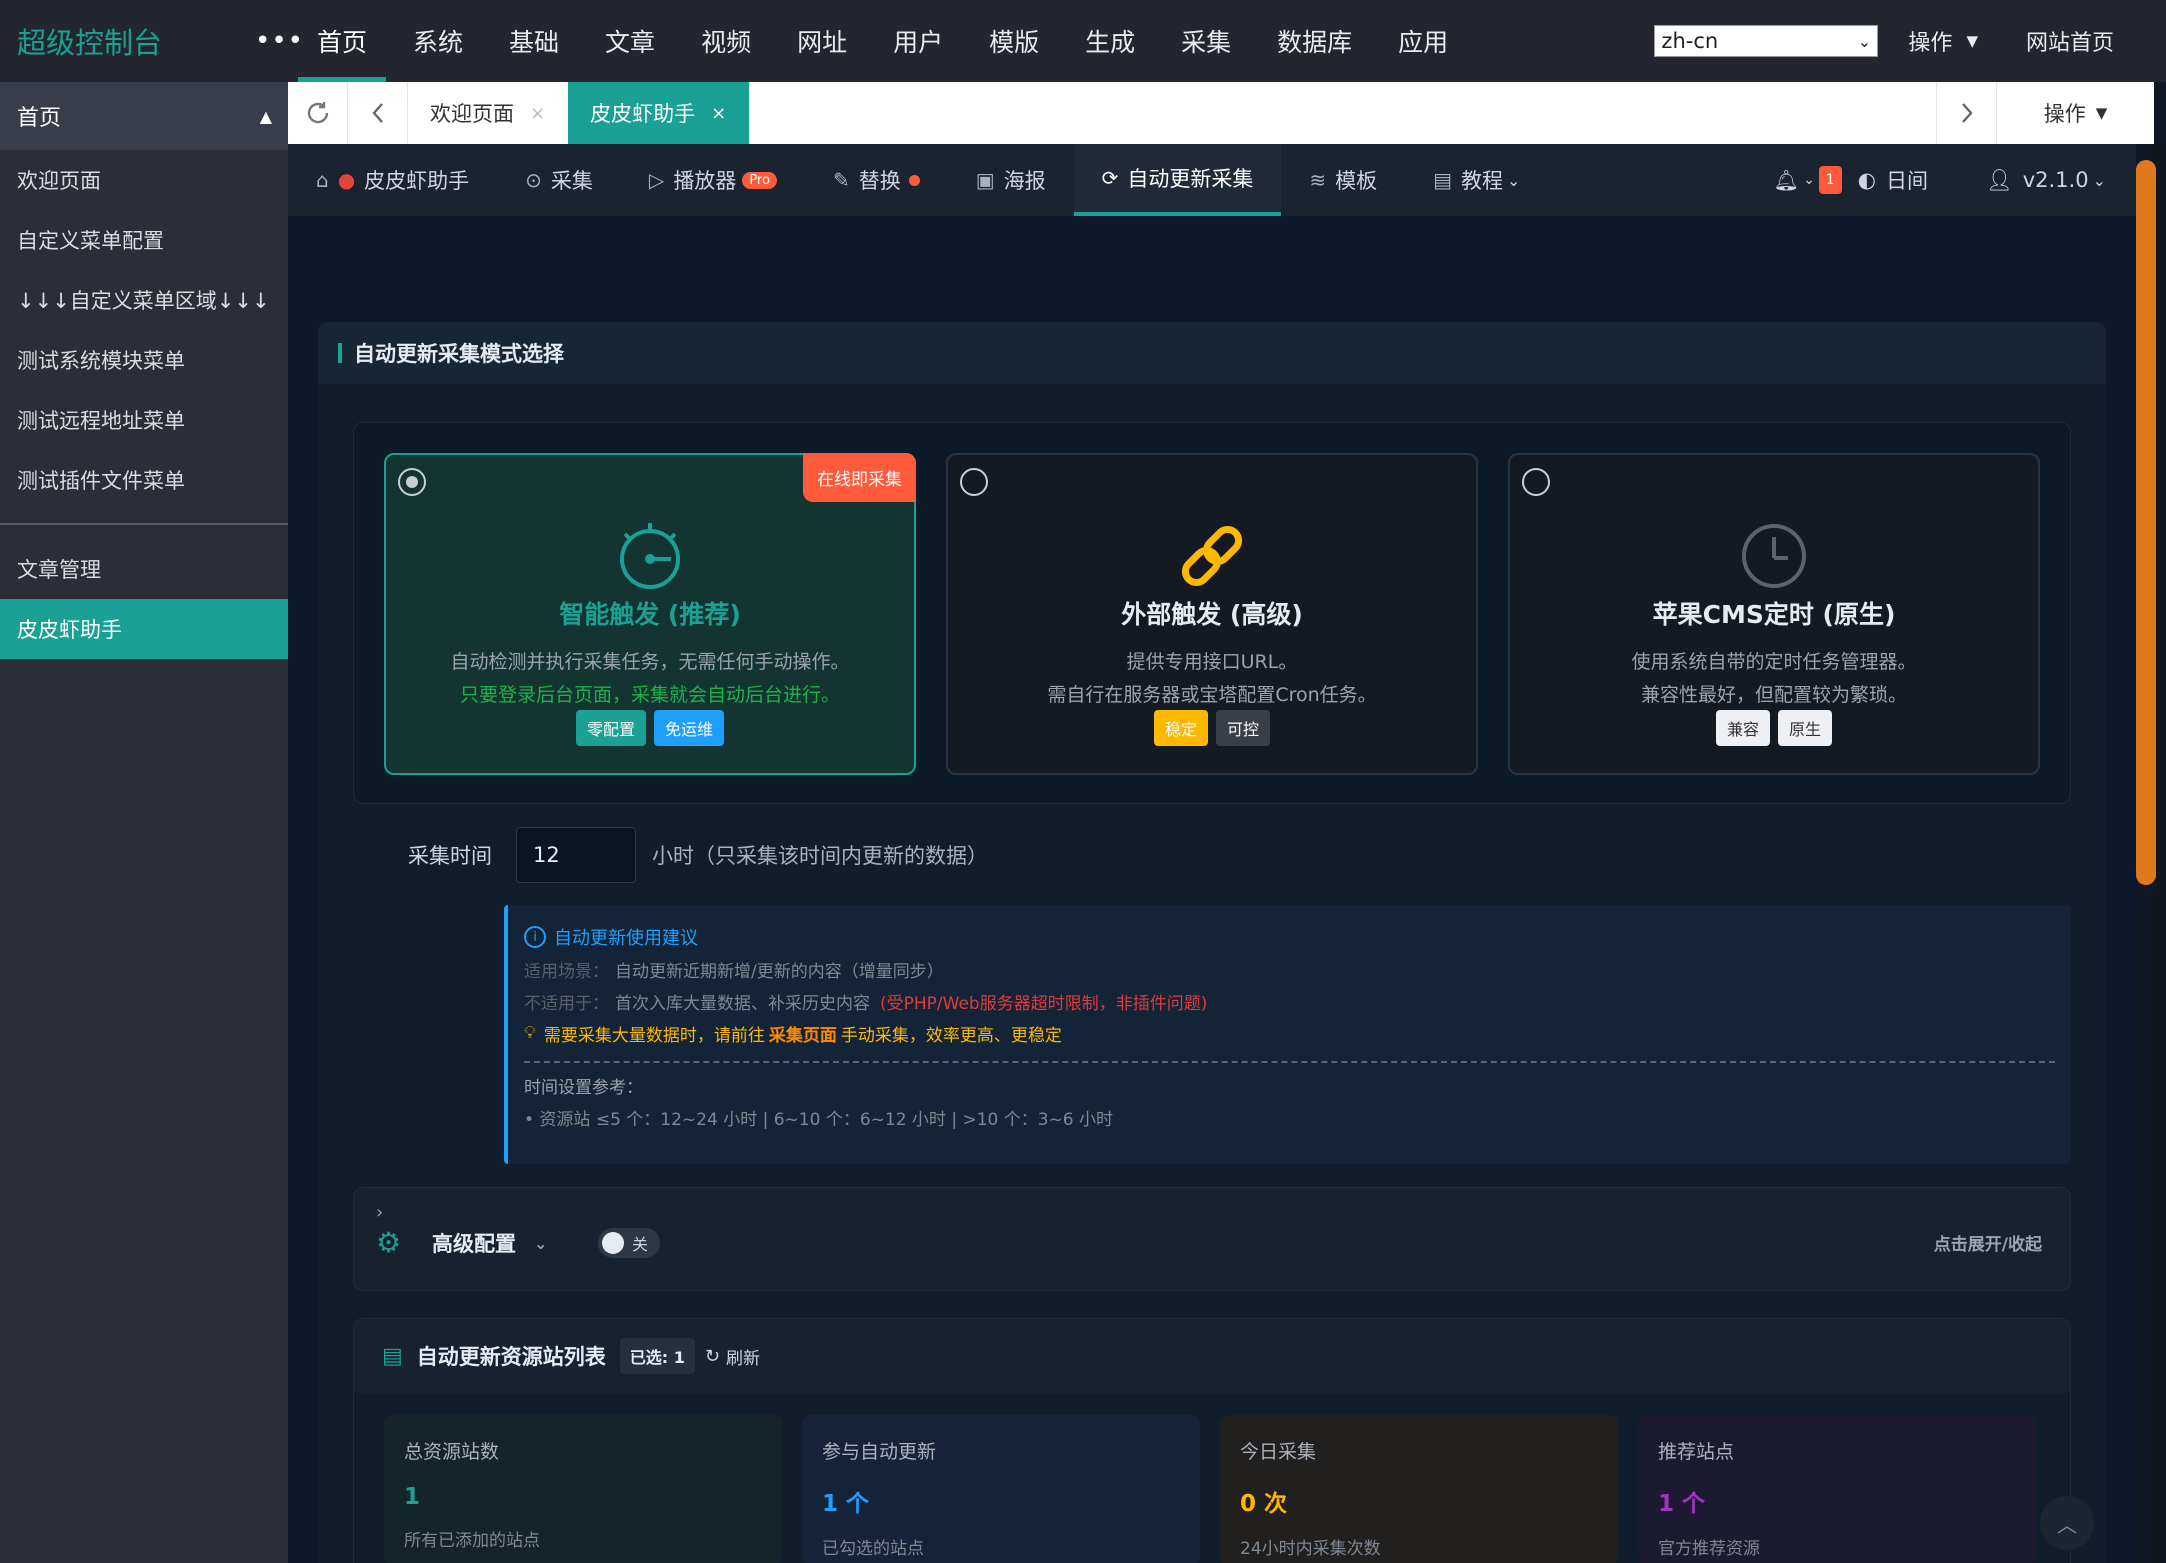  Describe the element at coordinates (2064, 114) in the screenshot. I see `tab-ops-label: 操作` at that location.